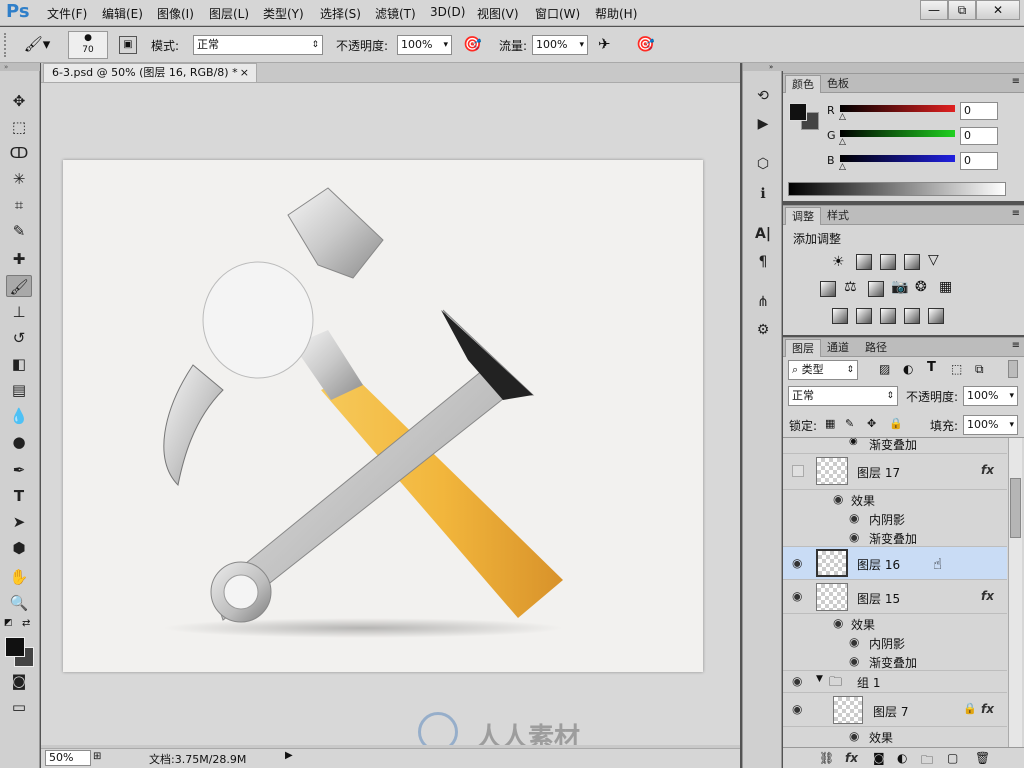 The image size is (1024, 768). Describe the element at coordinates (19, 259) in the screenshot. I see `healing-brush-tool-icon: ✚` at that location.